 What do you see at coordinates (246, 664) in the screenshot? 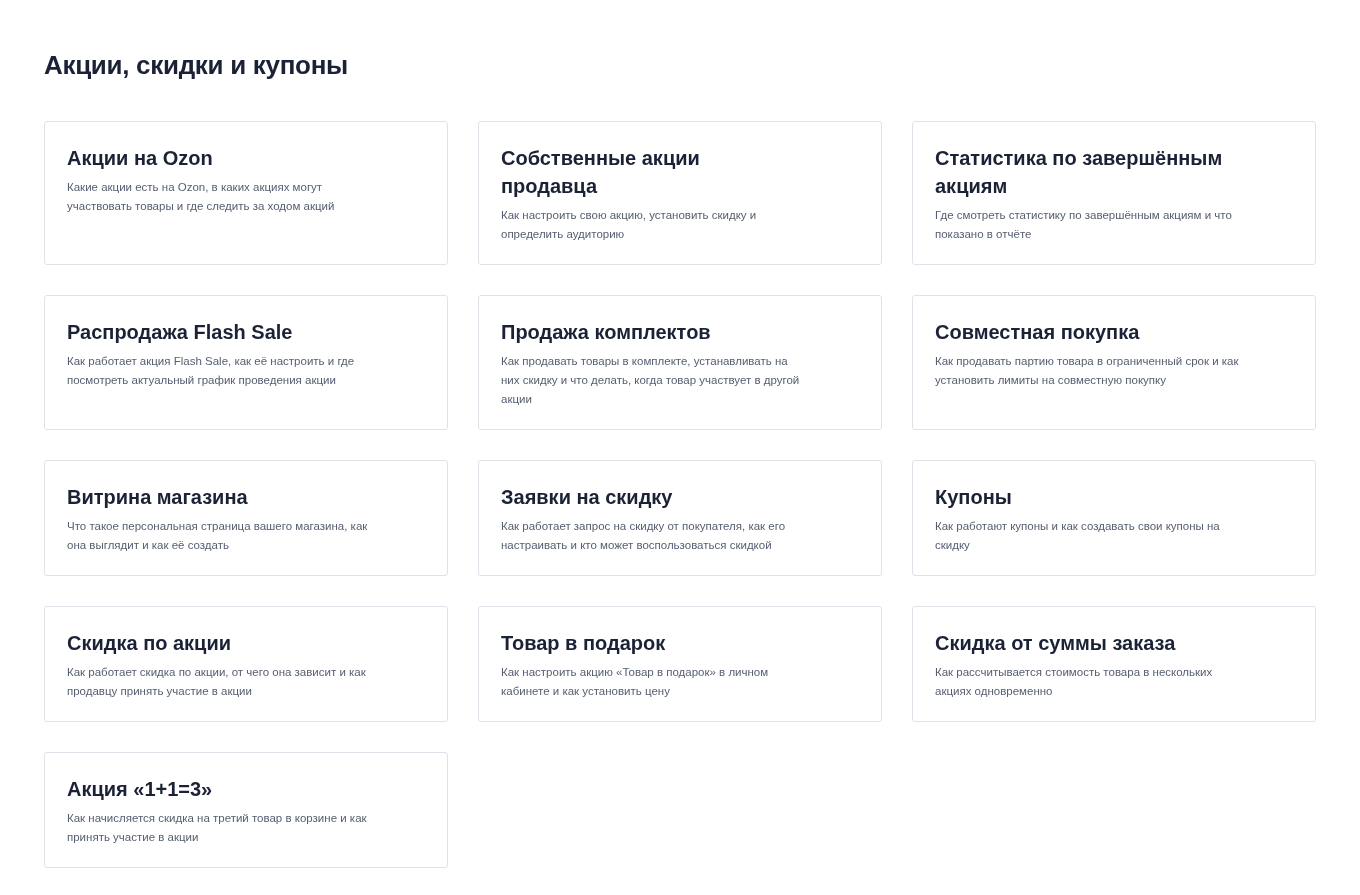
I see `article-card: Скидка по акции Как работает скидка по акции, от чего она зависит и как продавцу принять участие в акции` at bounding box center [246, 664].